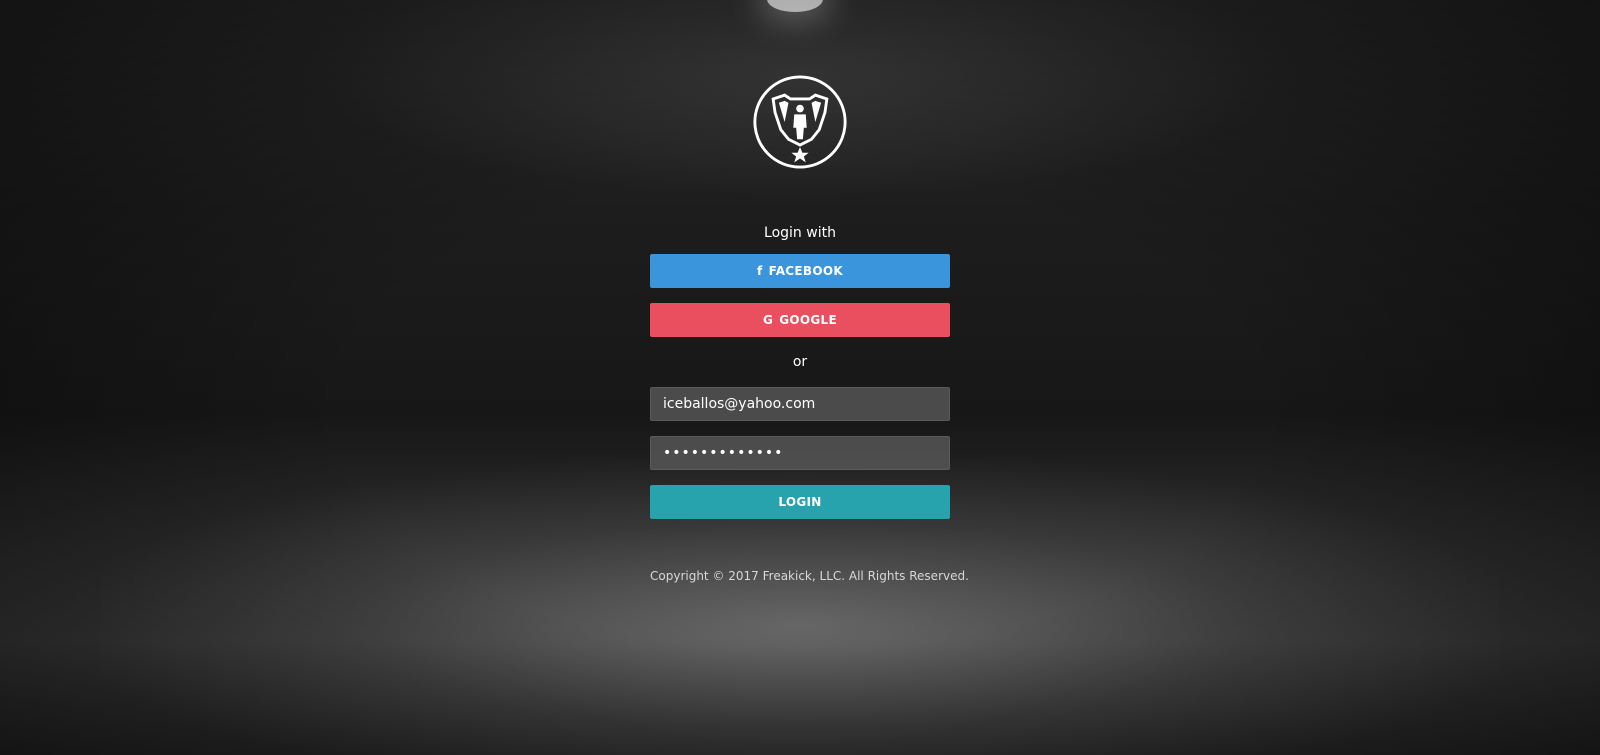  I want to click on or-separator: or, so click(800, 362).